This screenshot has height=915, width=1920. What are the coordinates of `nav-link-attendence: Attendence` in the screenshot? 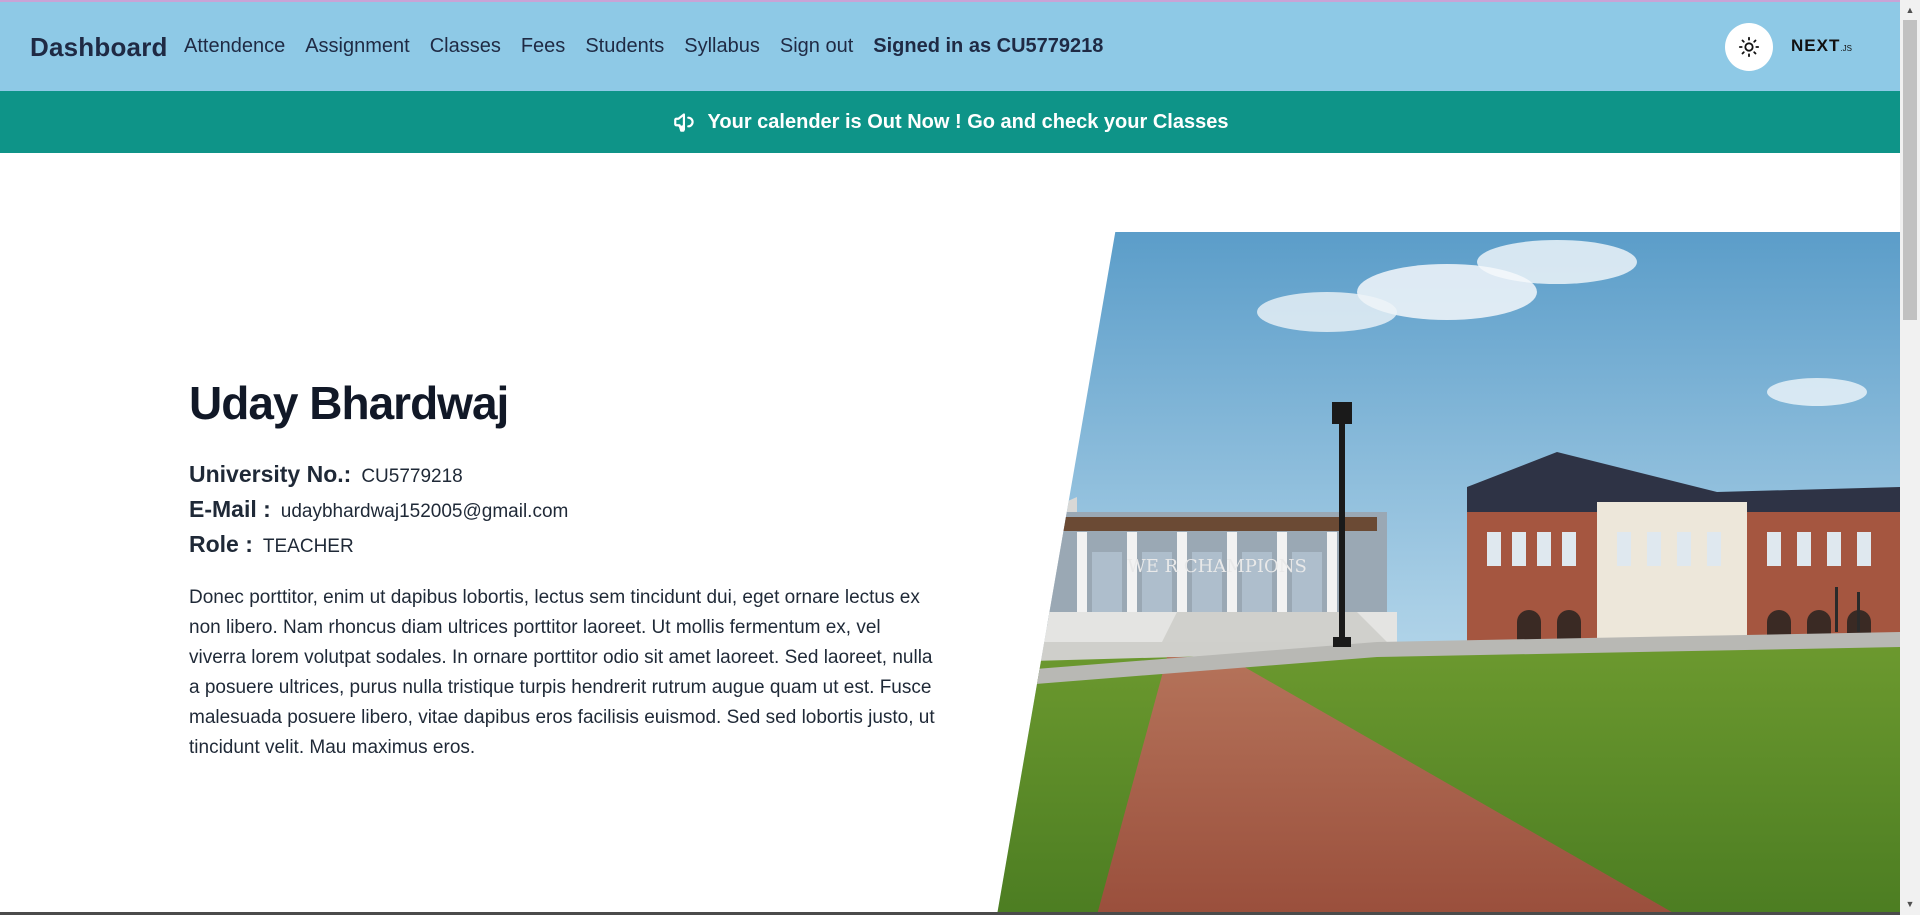 It's located at (234, 46).